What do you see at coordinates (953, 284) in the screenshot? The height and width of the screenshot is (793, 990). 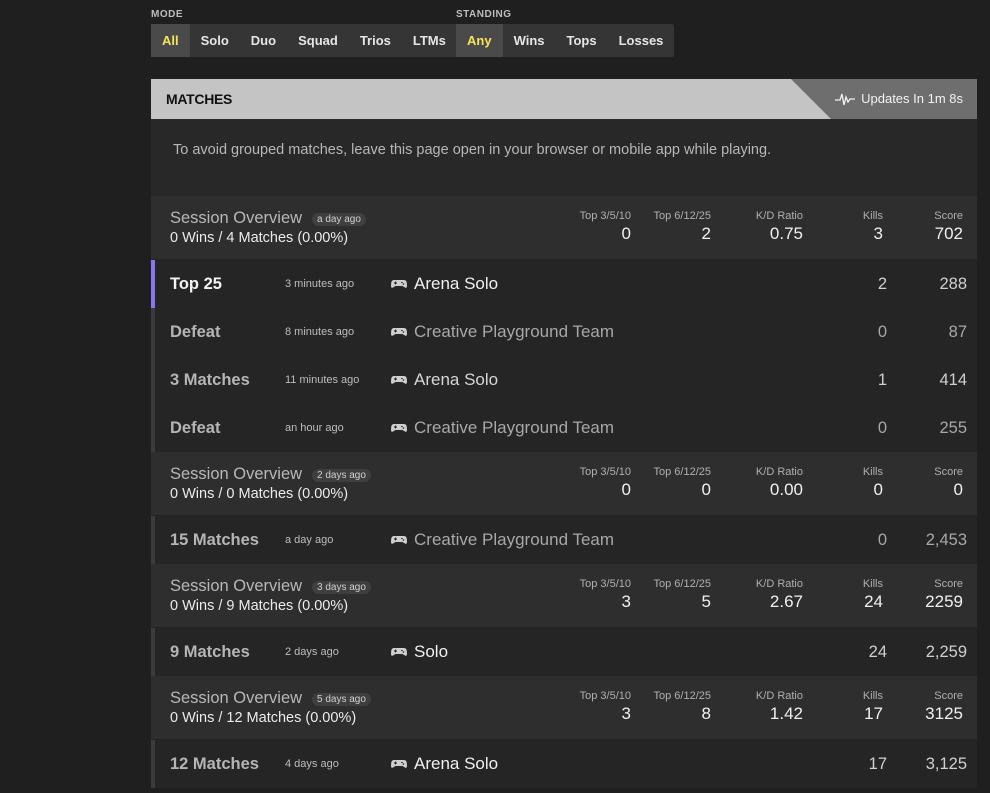 I see `match-score: 288` at bounding box center [953, 284].